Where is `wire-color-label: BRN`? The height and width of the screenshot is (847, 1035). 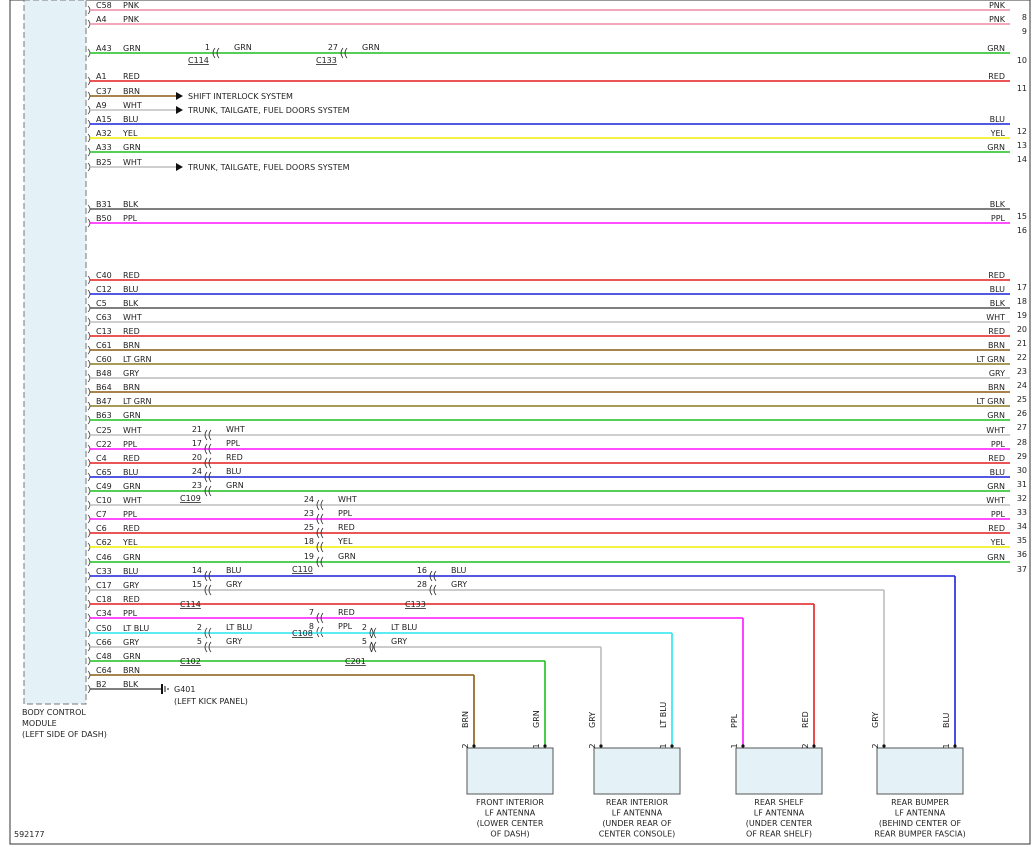 wire-color-label: BRN is located at coordinates (131, 345).